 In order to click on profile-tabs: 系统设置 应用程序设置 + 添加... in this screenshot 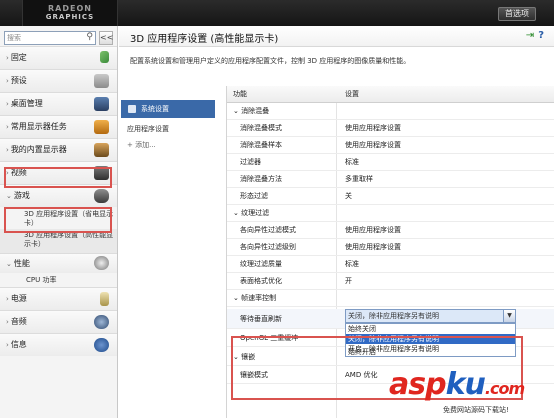, I will do `click(167, 259)`.